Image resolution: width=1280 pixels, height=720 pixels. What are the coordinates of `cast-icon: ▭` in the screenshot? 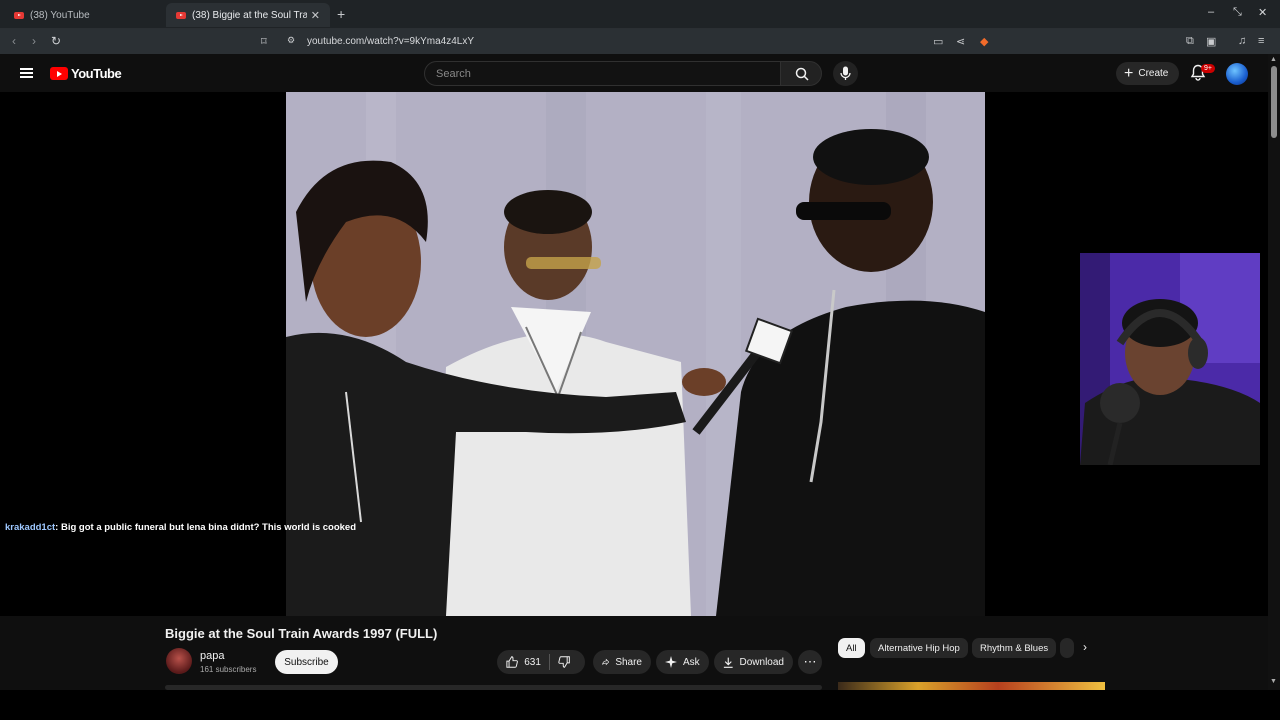 It's located at (938, 41).